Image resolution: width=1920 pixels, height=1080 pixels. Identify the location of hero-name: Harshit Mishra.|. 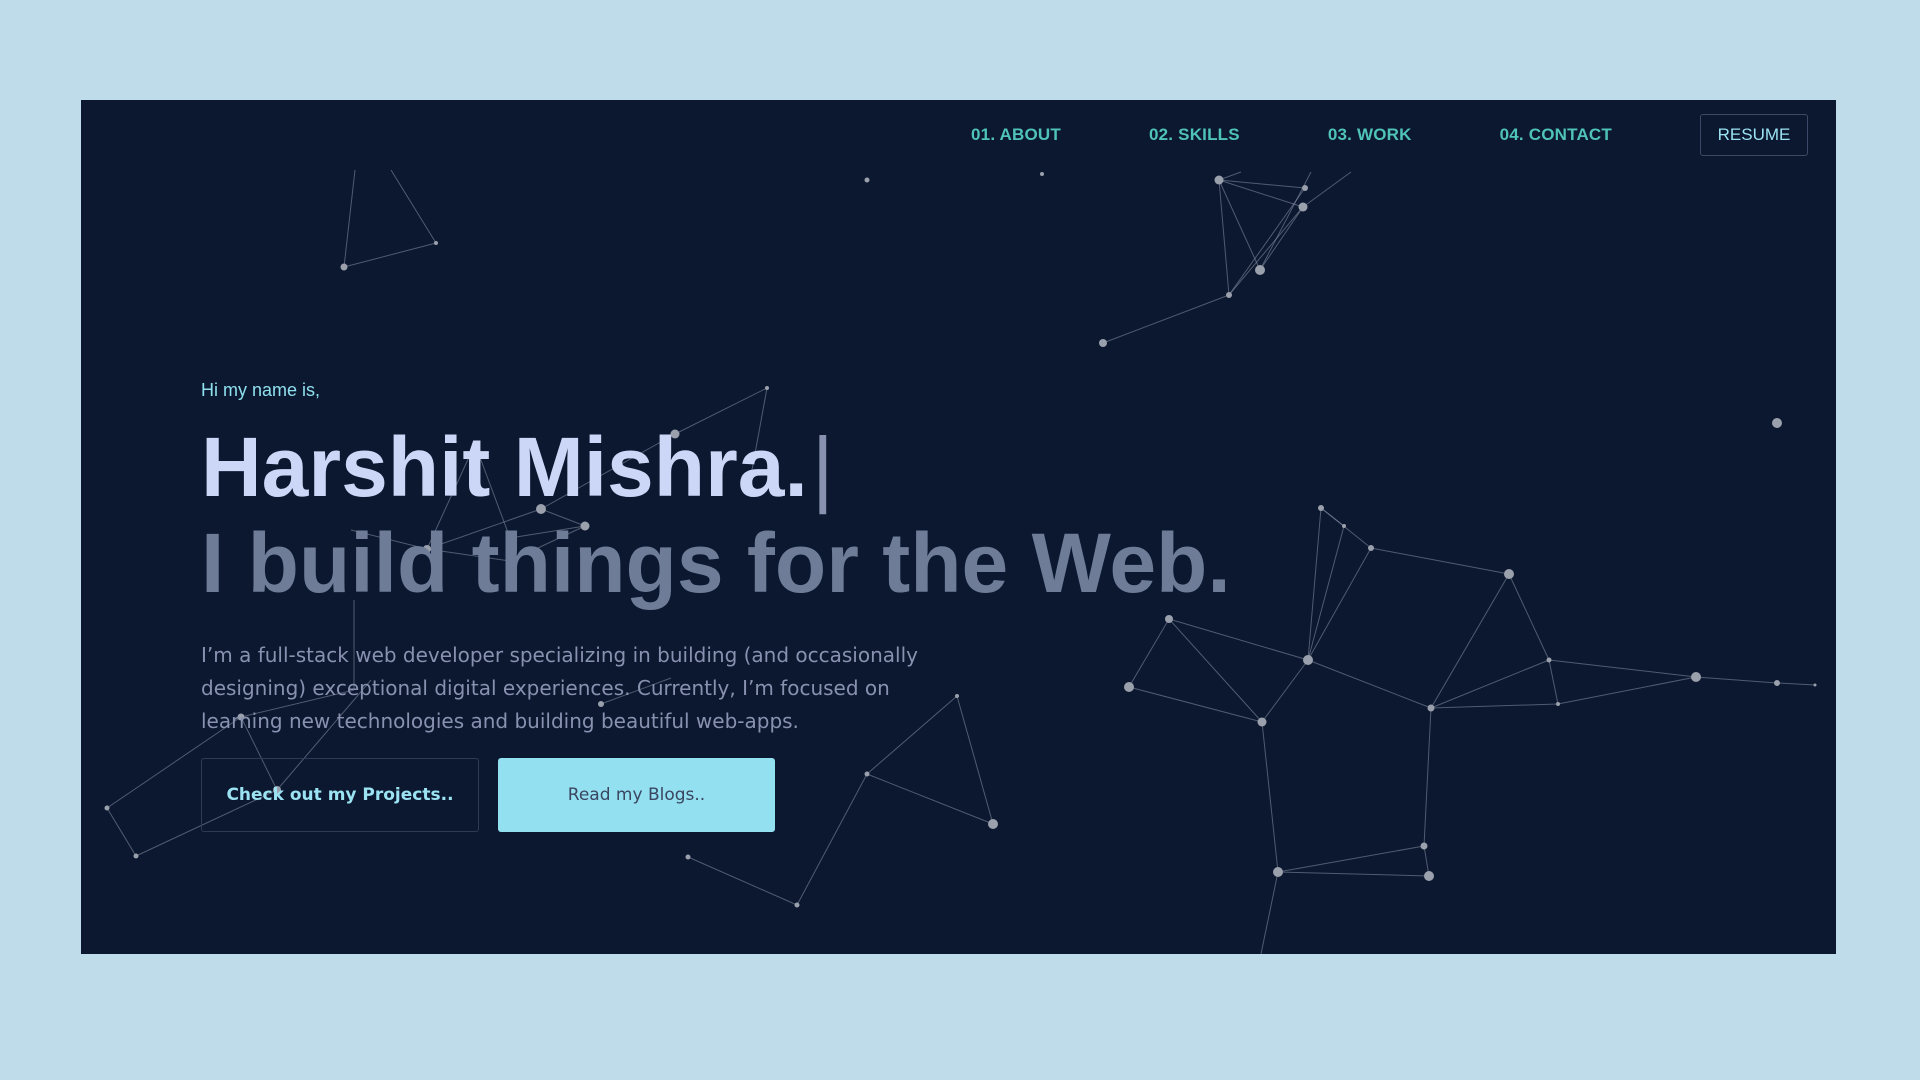
(716, 467).